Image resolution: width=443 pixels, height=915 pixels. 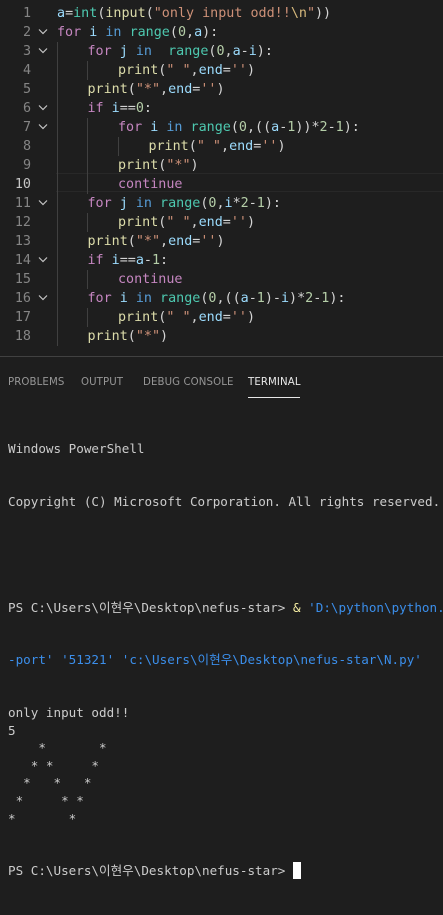 What do you see at coordinates (102, 382) in the screenshot?
I see `tab-output: OUTPUT` at bounding box center [102, 382].